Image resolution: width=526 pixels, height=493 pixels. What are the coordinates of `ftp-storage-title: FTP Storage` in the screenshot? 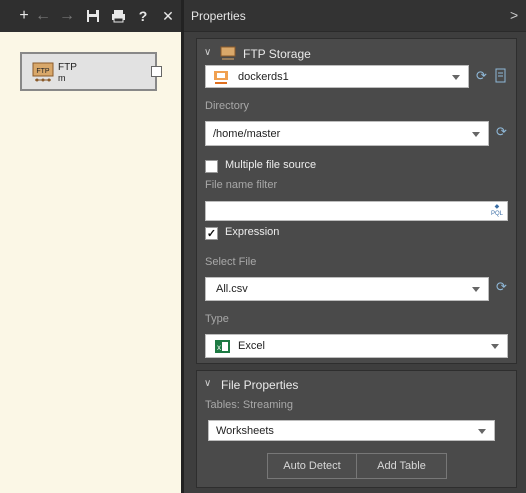 It's located at (277, 54).